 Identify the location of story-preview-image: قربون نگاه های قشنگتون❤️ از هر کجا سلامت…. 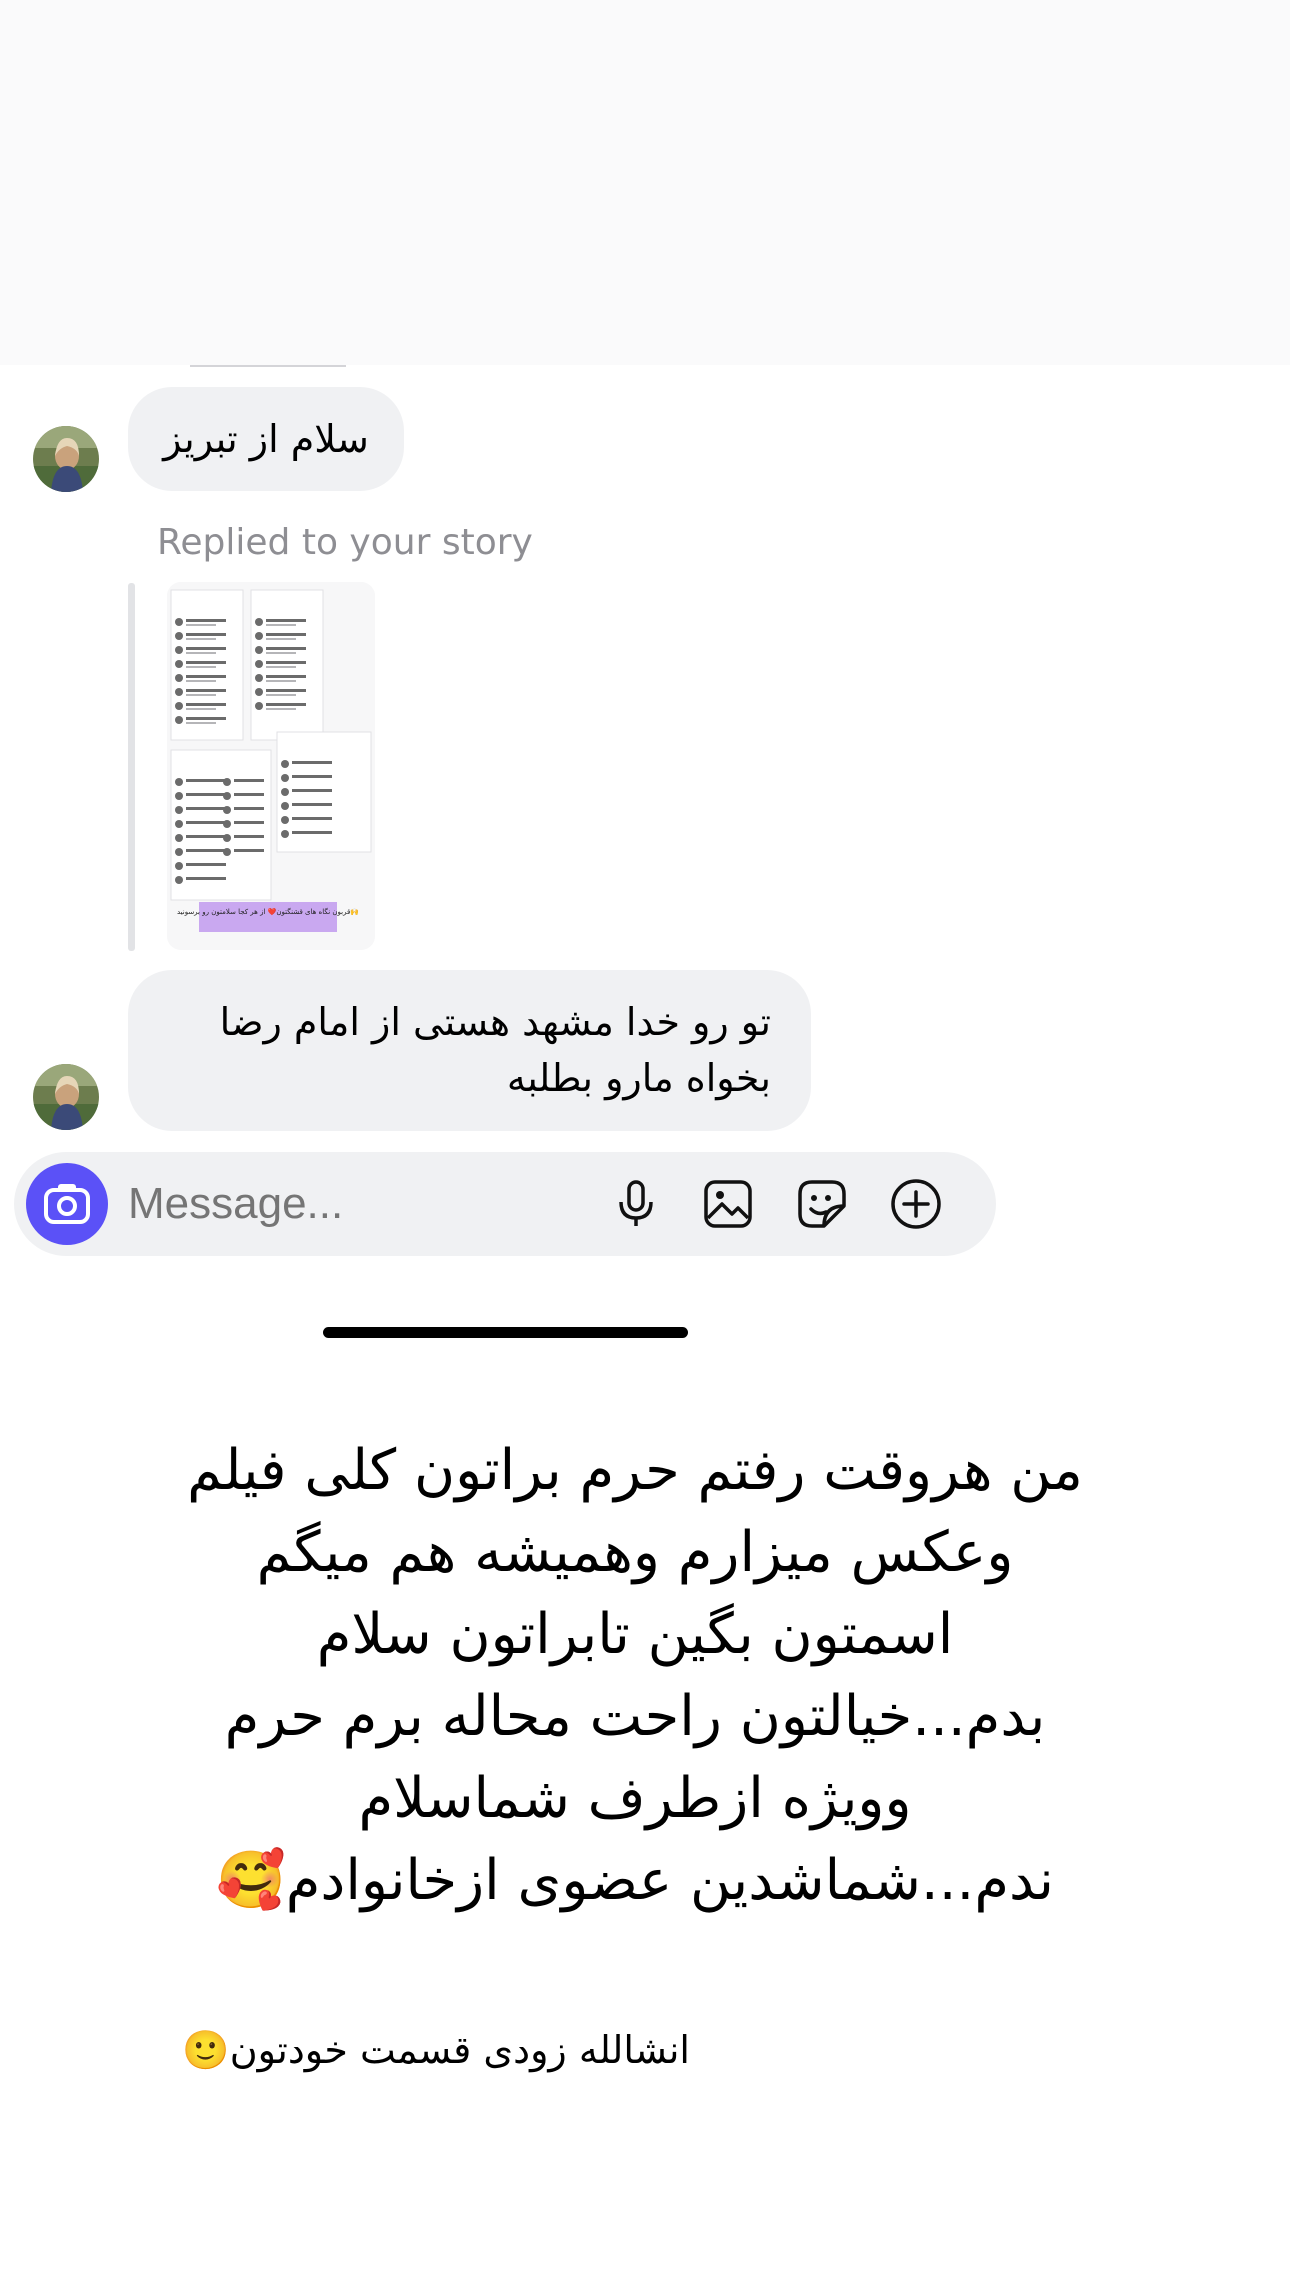
(271, 766).